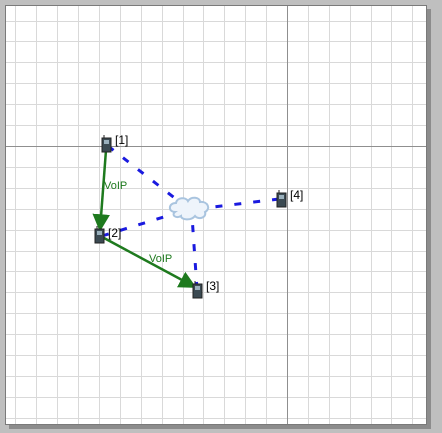 The height and width of the screenshot is (433, 442). Describe the element at coordinates (121, 140) in the screenshot. I see `node-label: [1]` at that location.